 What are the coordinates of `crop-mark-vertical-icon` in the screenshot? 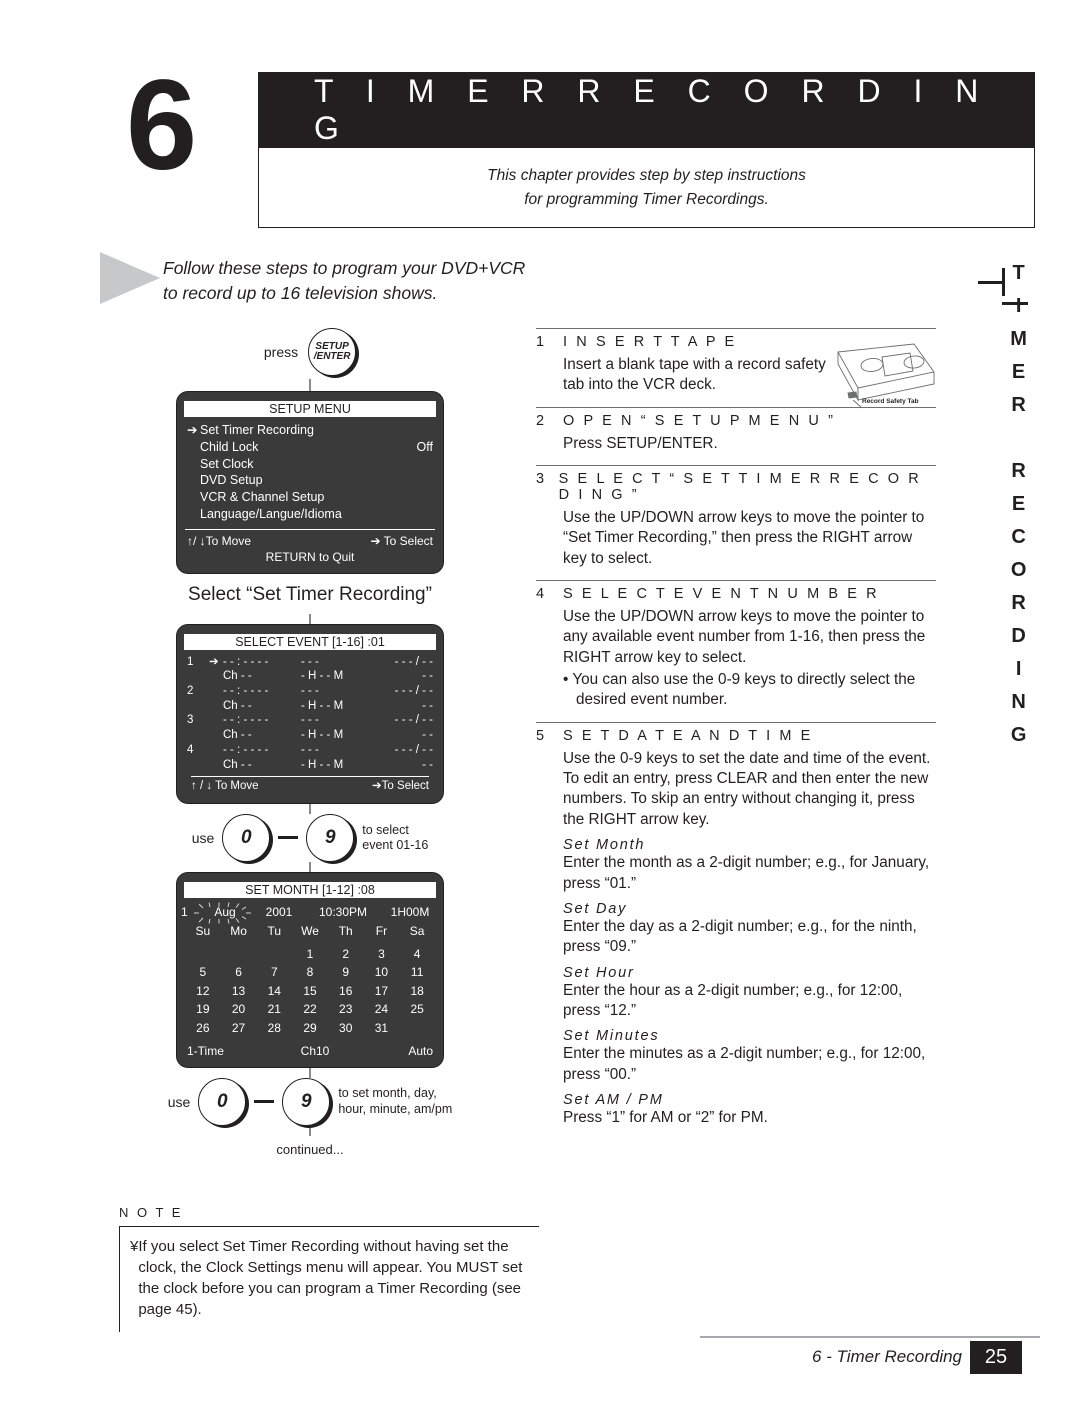 It's located at (1003, 282).